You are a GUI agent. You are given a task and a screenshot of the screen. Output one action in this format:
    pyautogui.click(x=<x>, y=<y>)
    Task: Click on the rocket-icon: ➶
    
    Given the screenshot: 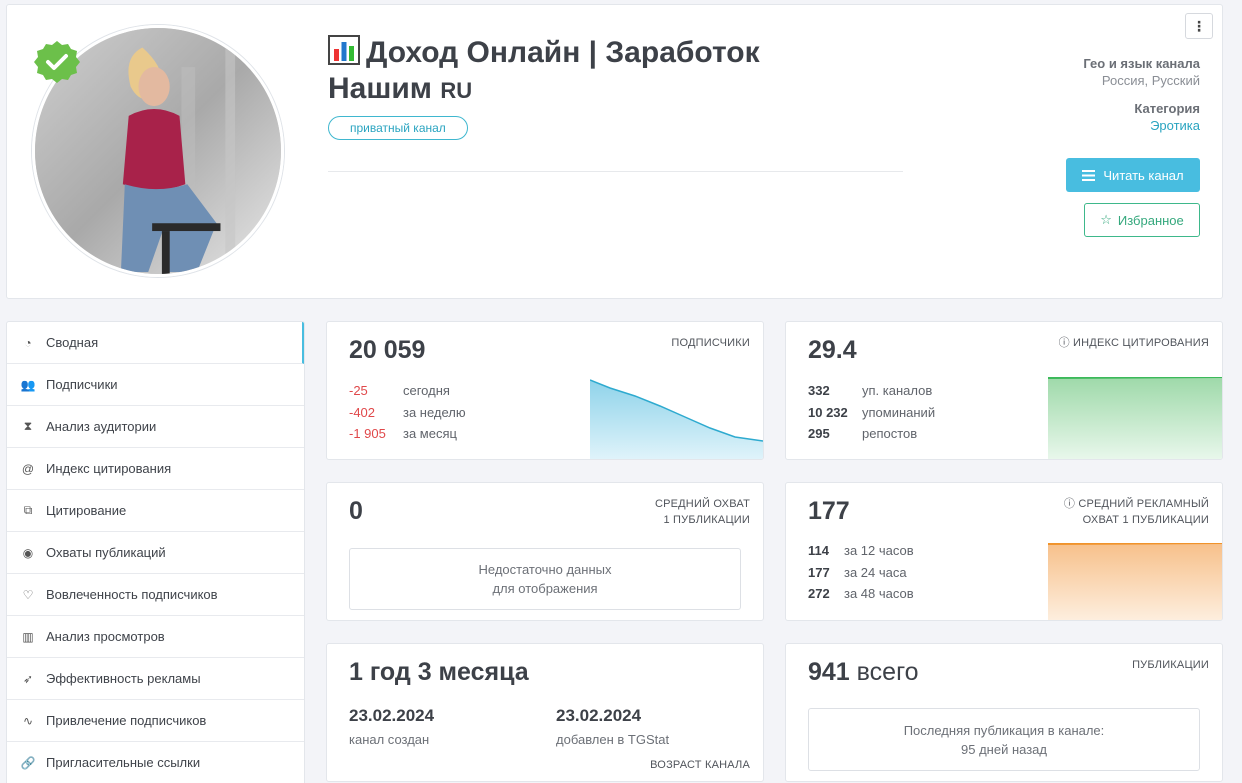 What is the action you would take?
    pyautogui.click(x=28, y=679)
    